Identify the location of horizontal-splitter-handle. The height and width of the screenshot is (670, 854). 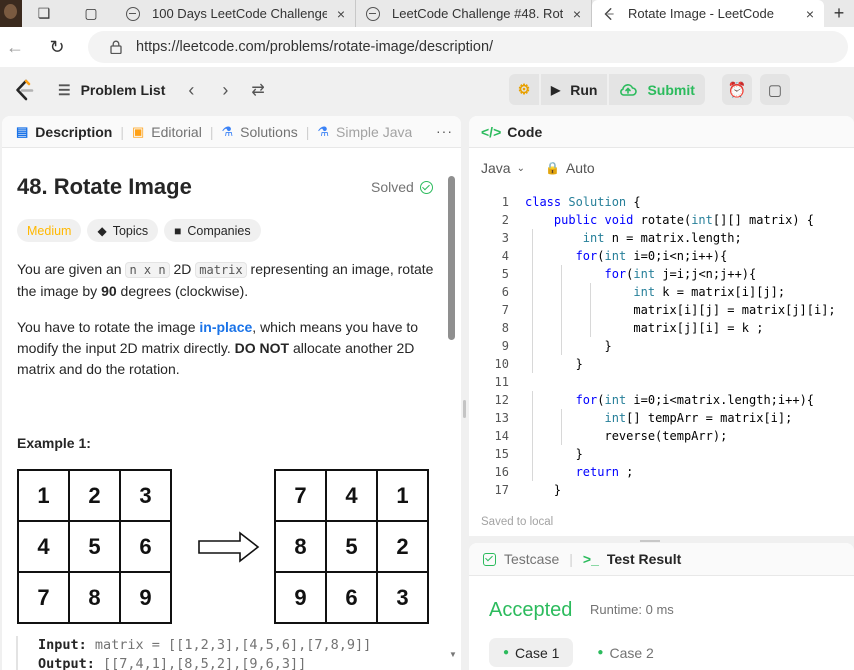
(650, 541).